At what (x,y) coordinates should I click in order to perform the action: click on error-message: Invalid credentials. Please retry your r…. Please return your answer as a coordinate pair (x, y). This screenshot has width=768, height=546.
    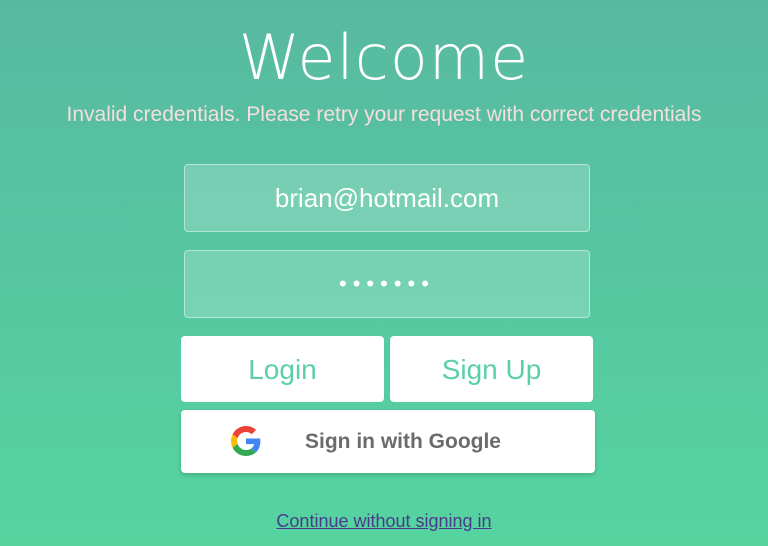
    Looking at the image, I should click on (384, 114).